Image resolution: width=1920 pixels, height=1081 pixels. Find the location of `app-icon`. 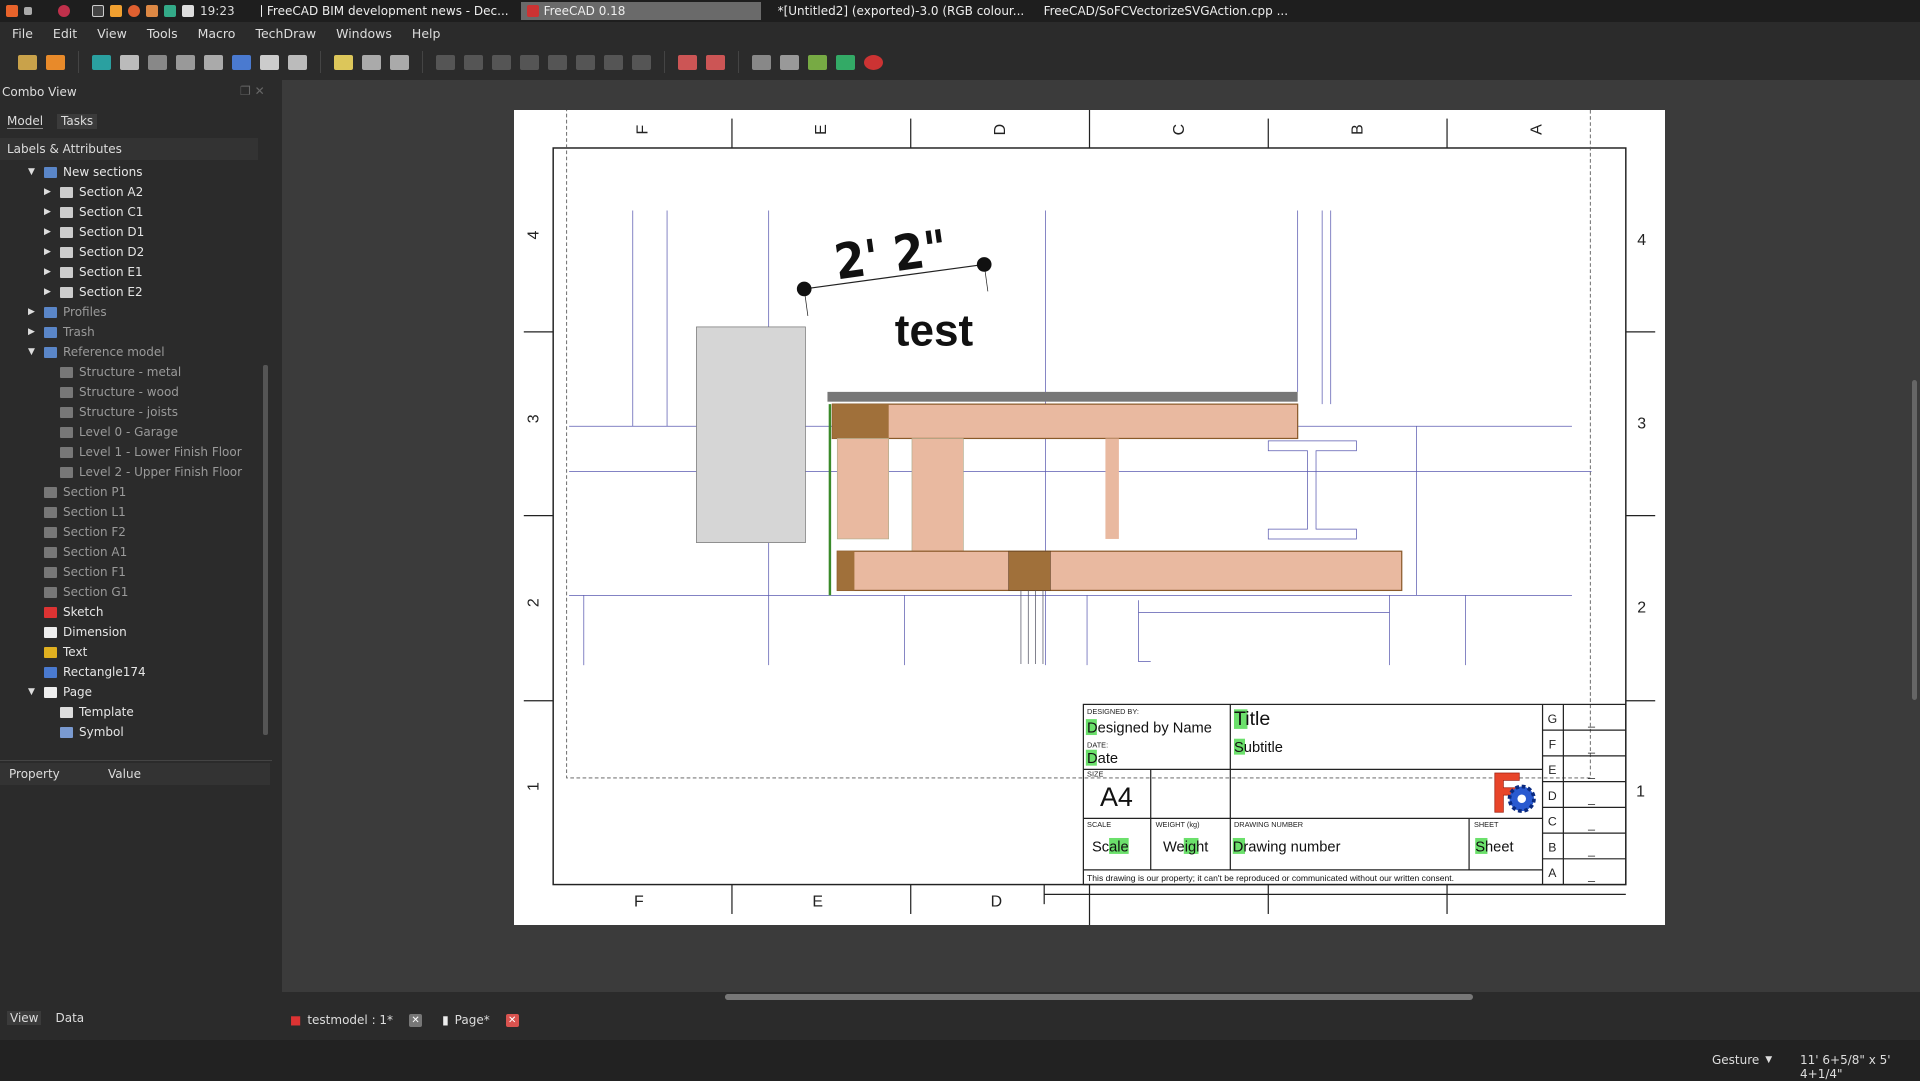

app-icon is located at coordinates (170, 11).